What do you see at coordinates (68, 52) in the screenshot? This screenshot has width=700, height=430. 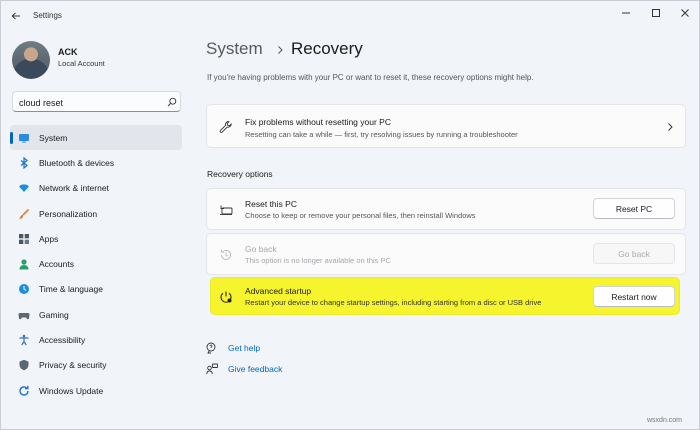 I see `user-name: ACK` at bounding box center [68, 52].